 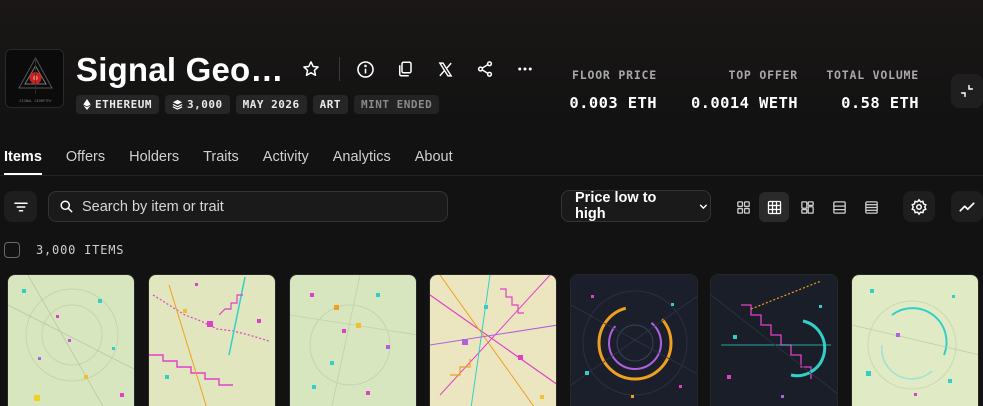 What do you see at coordinates (872, 75) in the screenshot?
I see `stat-label: TOTAL VOLUME` at bounding box center [872, 75].